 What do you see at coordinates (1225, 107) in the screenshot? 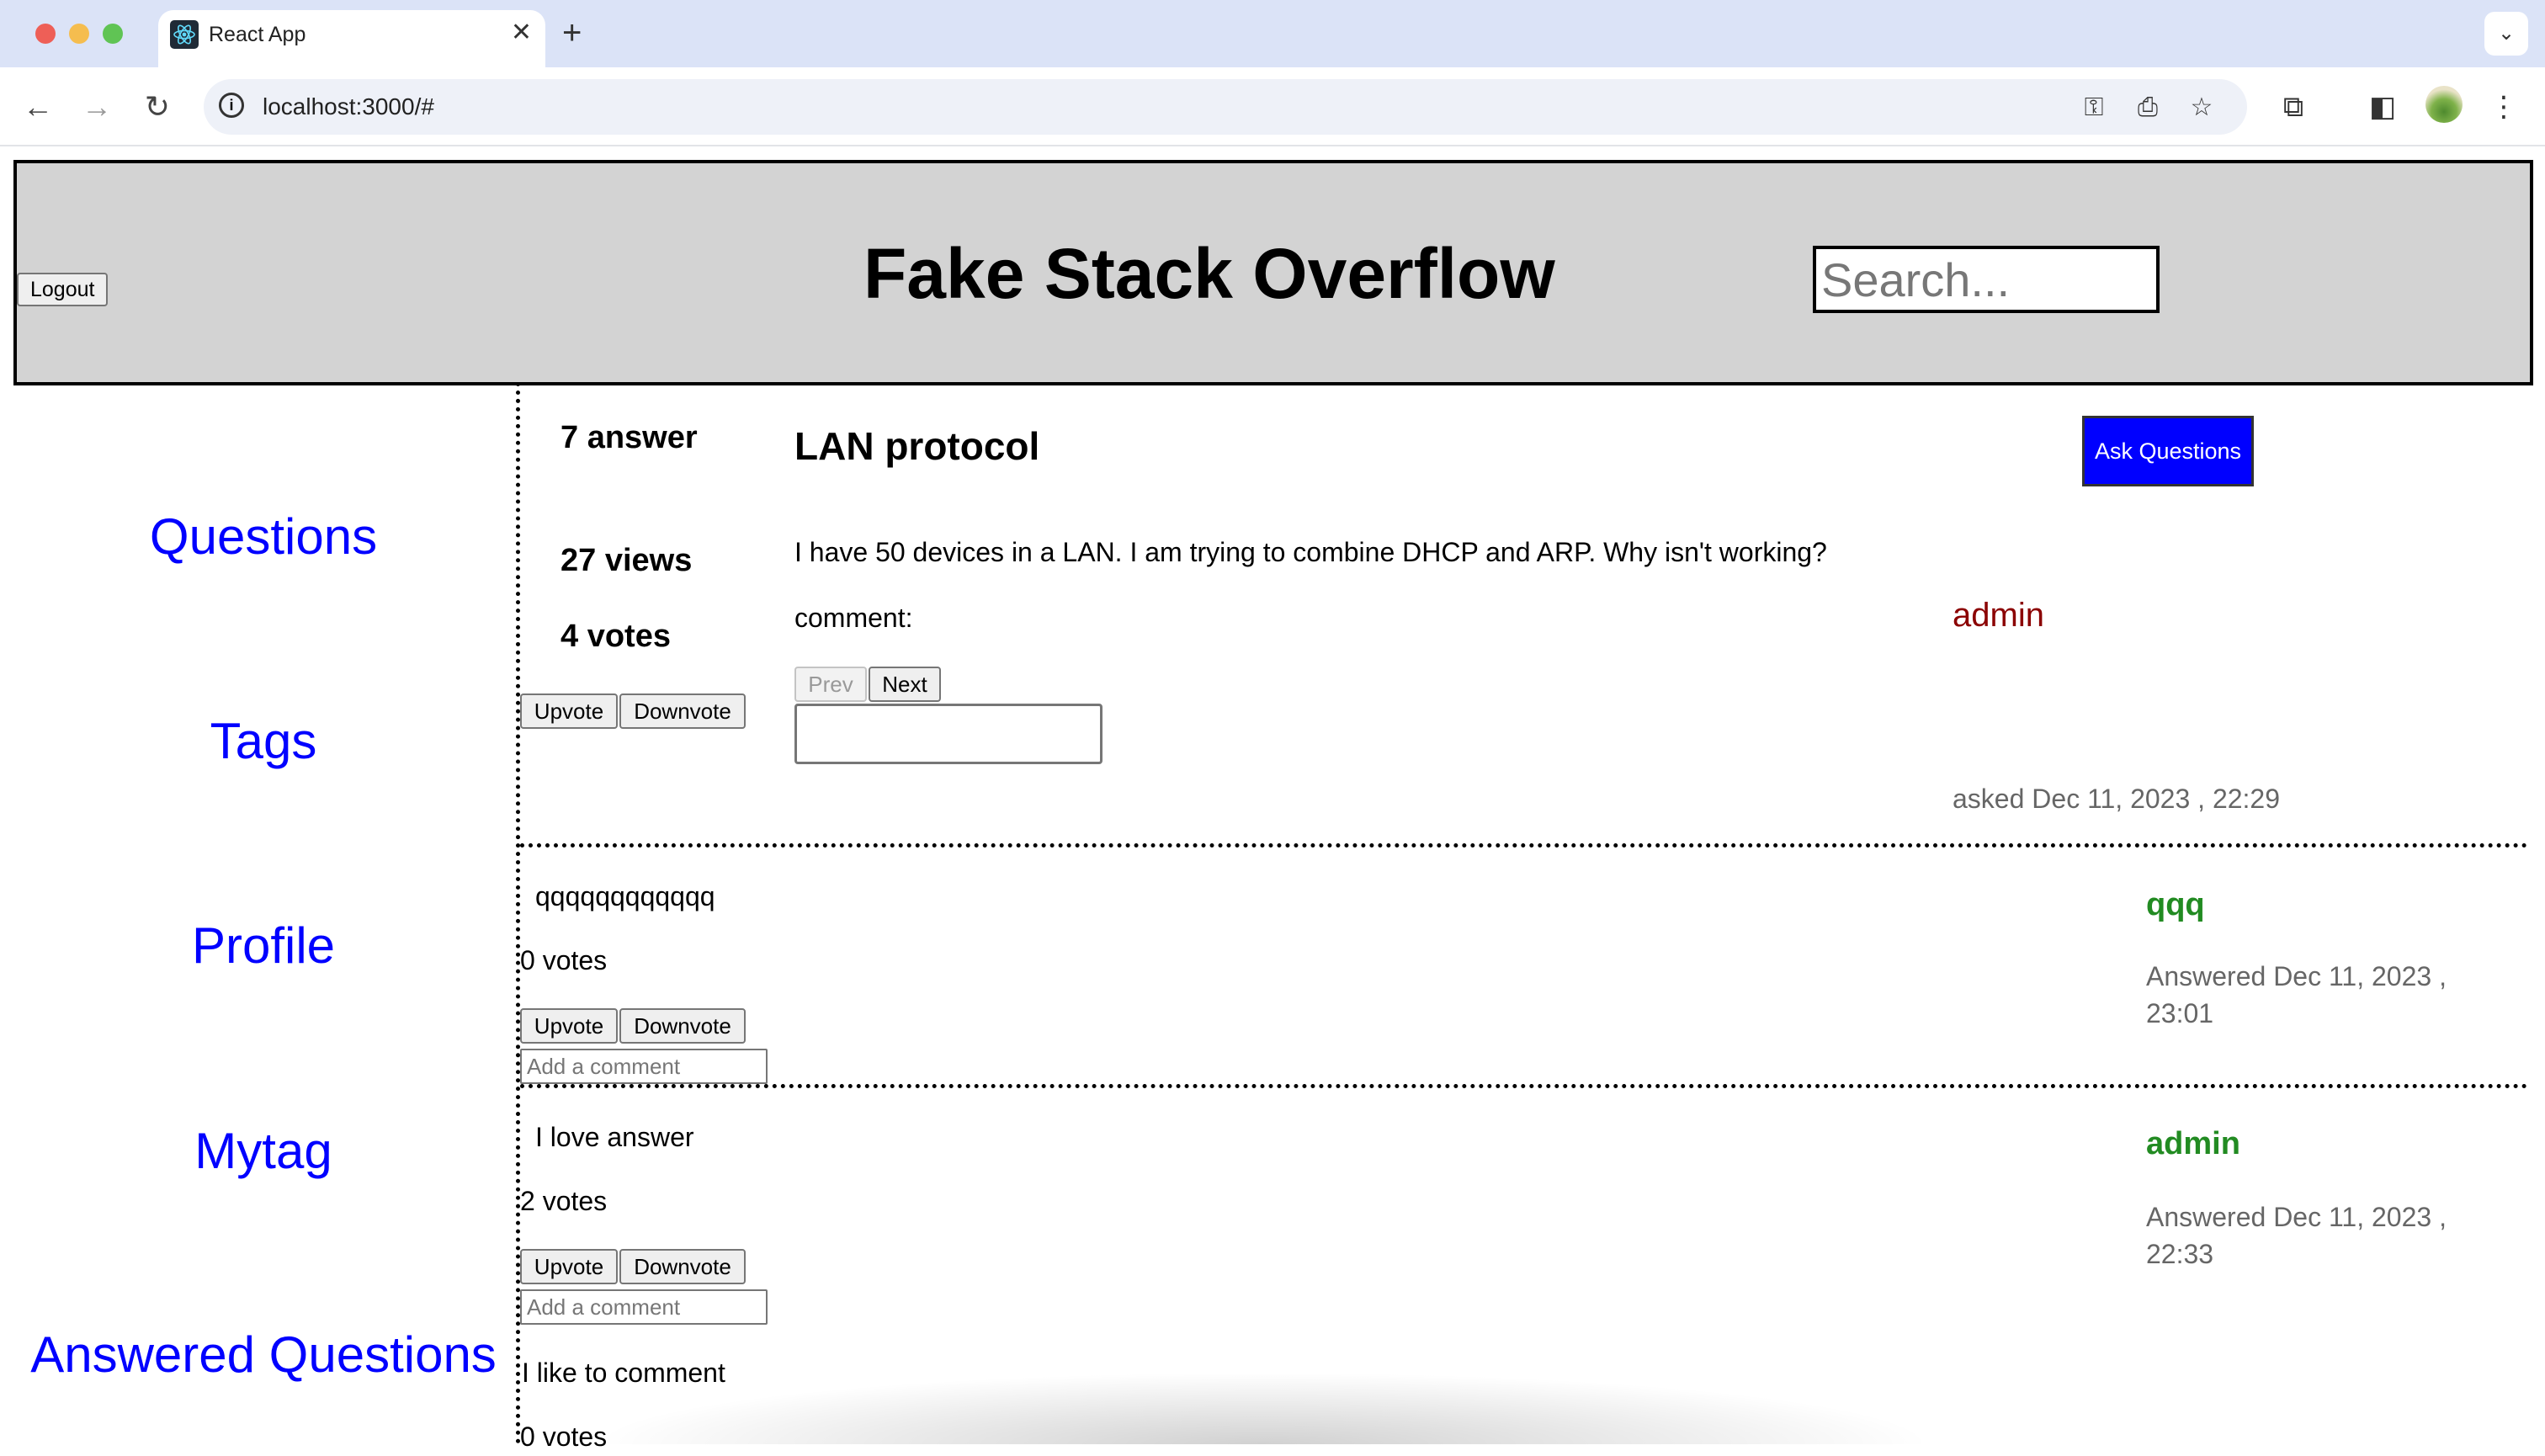
I see `address-bar: i localhost:3000/# ⚿ ⎙ ☆` at bounding box center [1225, 107].